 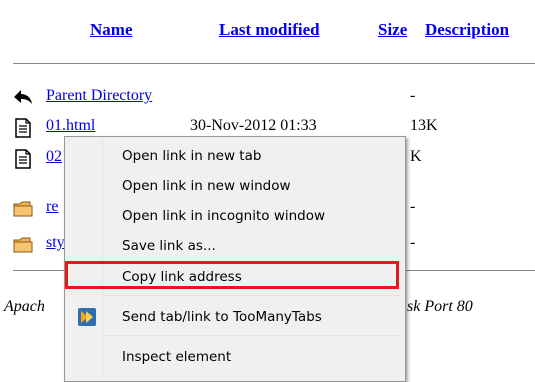 What do you see at coordinates (192, 156) in the screenshot?
I see `menu-item-label: Open link in new tab` at bounding box center [192, 156].